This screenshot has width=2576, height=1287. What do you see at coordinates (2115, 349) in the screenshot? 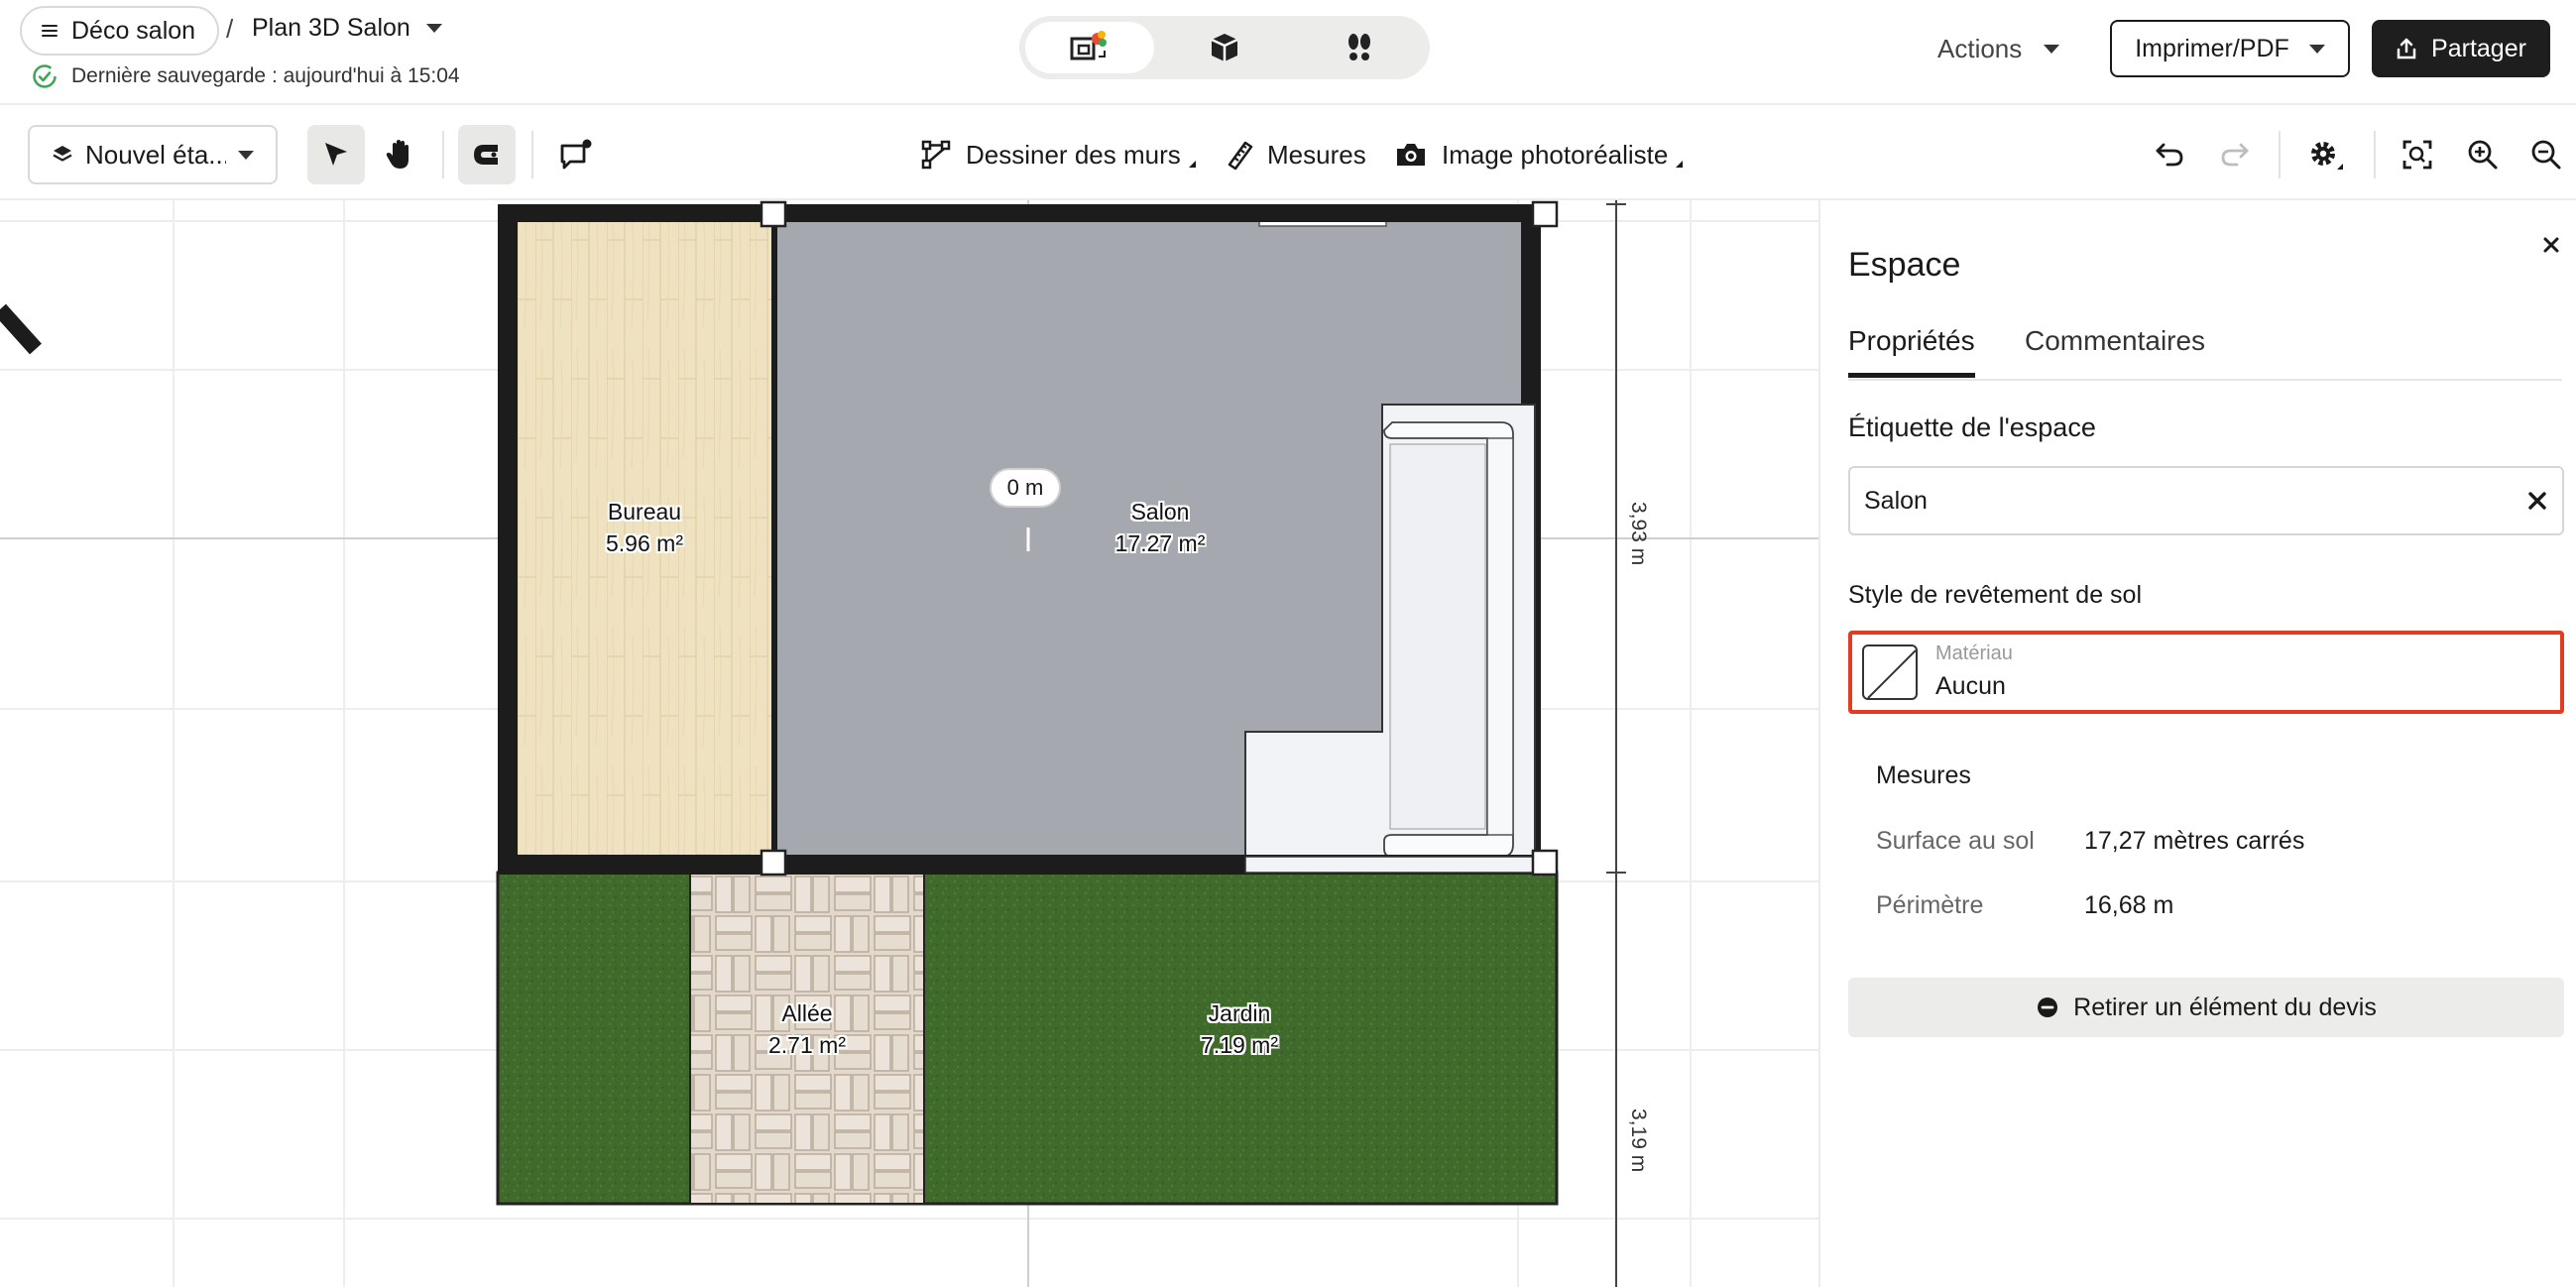
I see `tab-comments: Commentaires` at bounding box center [2115, 349].